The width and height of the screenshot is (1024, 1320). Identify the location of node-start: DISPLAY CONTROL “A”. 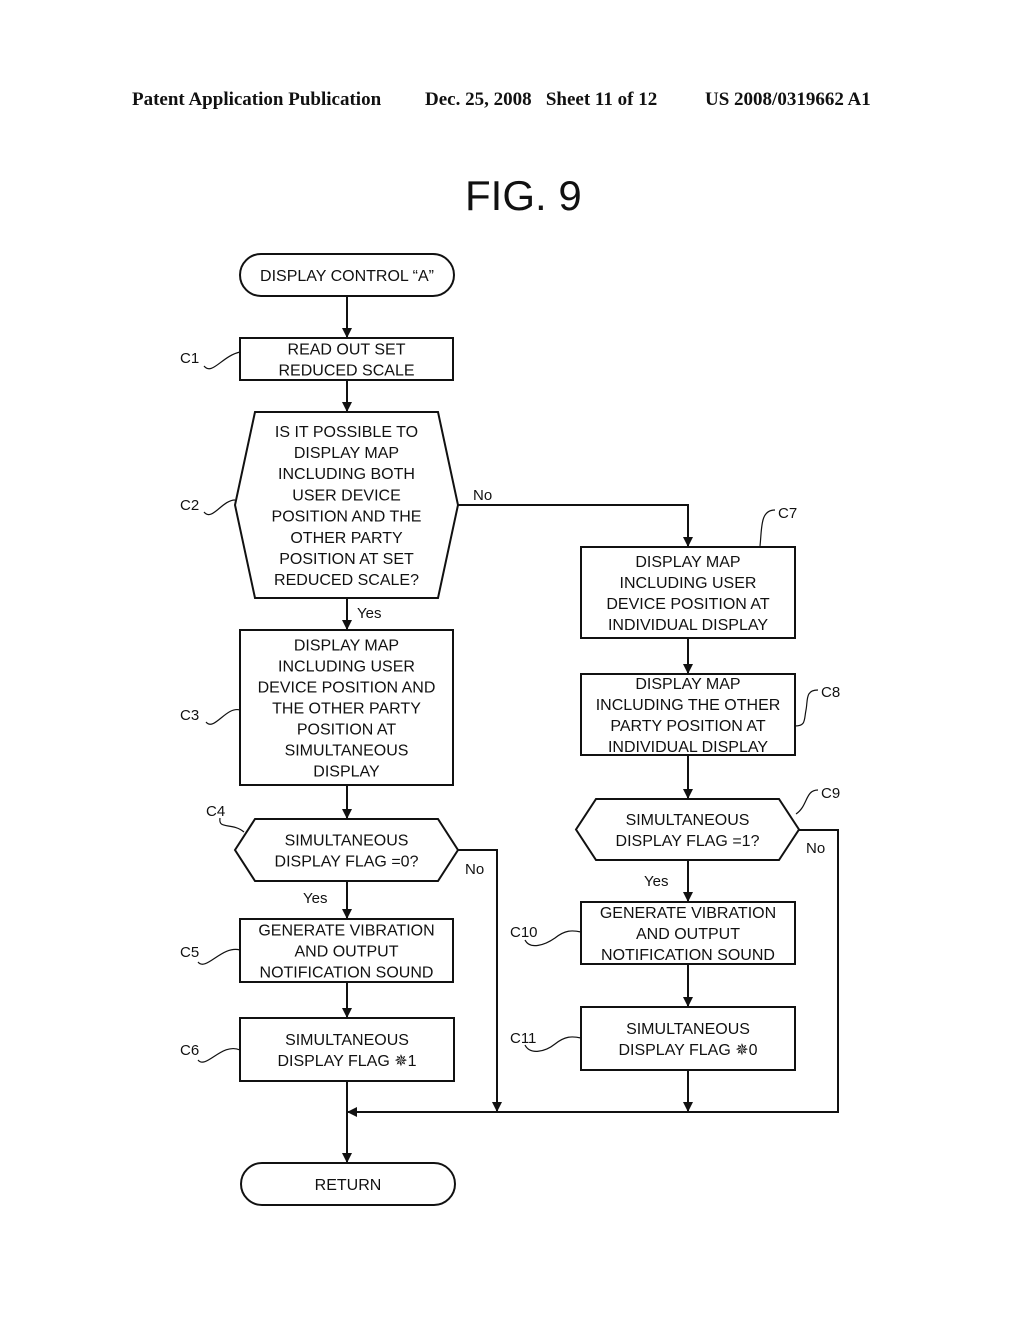
(347, 275).